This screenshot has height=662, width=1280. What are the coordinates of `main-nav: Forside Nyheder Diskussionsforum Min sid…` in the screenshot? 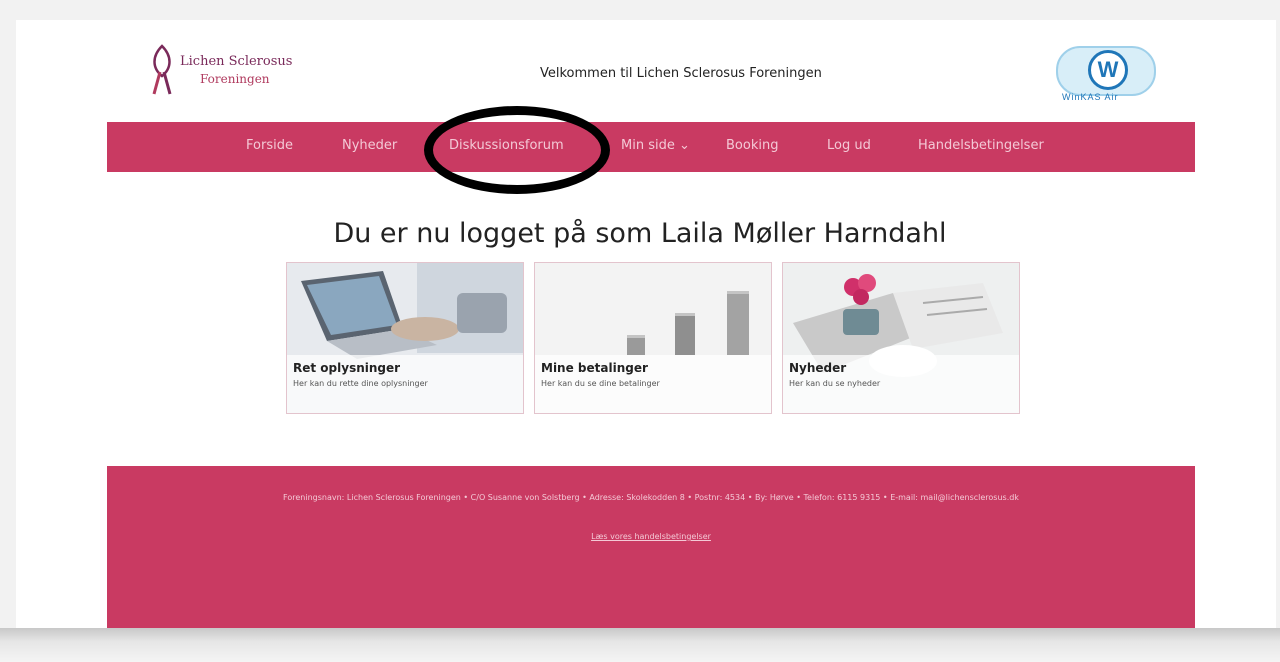 It's located at (651, 147).